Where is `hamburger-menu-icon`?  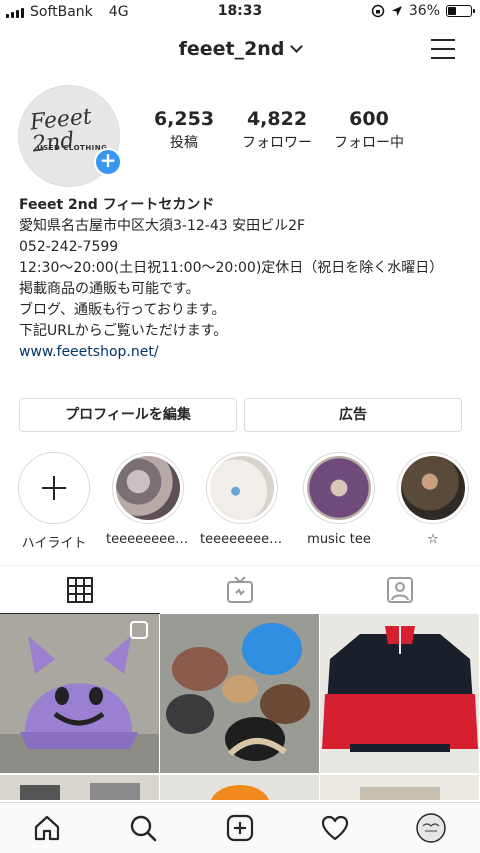 hamburger-menu-icon is located at coordinates (443, 49).